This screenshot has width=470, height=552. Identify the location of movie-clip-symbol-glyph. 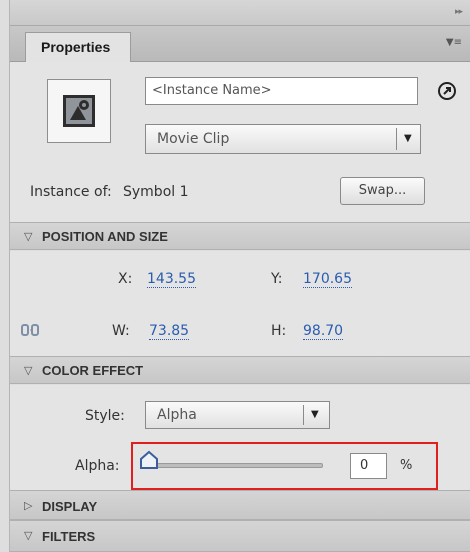
(79, 111).